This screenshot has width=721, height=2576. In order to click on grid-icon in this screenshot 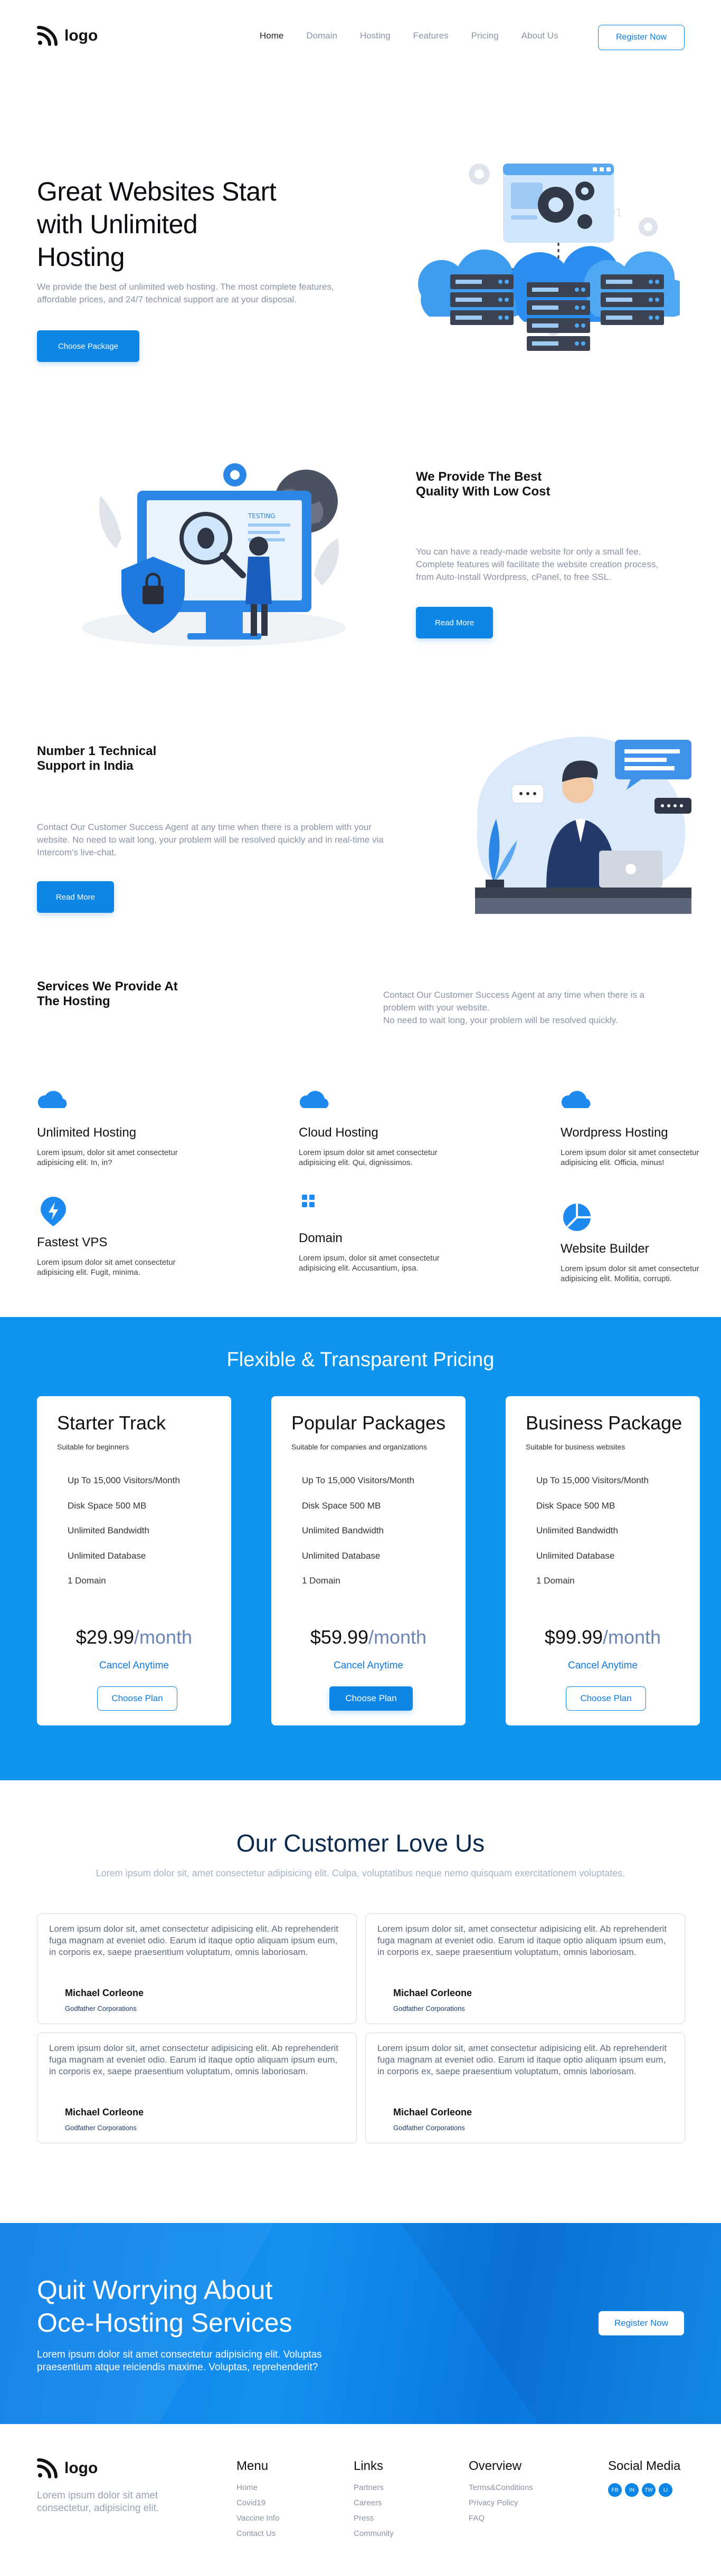, I will do `click(308, 1201)`.